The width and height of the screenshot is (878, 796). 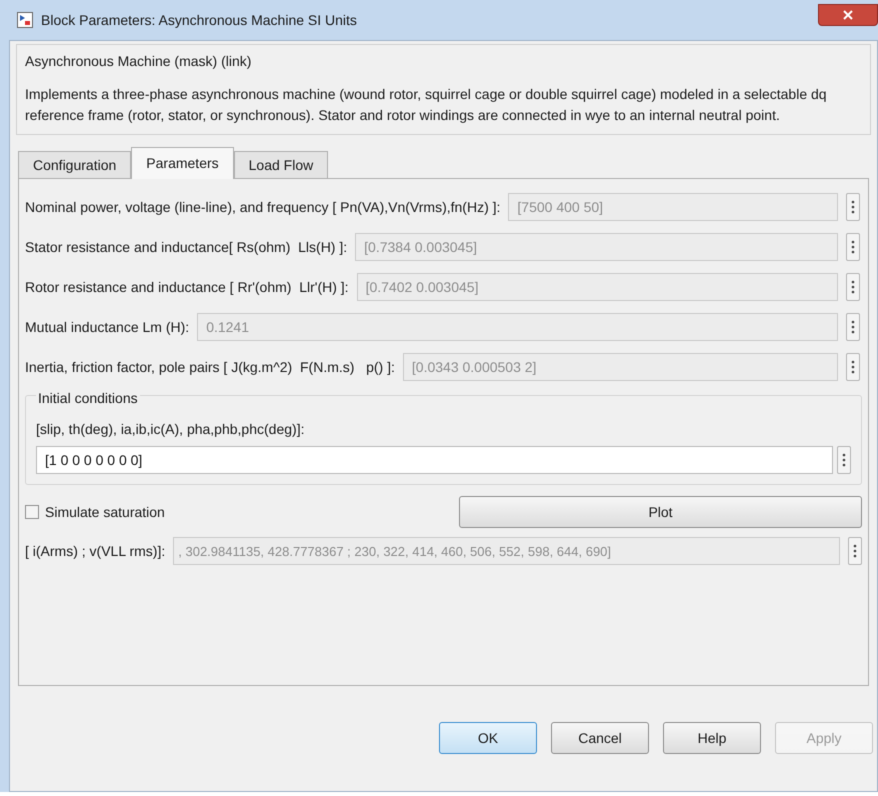 What do you see at coordinates (75, 165) in the screenshot?
I see `tab: Configuration` at bounding box center [75, 165].